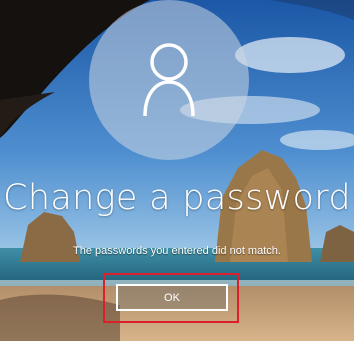  I want to click on ok-button: OK, so click(172, 297).